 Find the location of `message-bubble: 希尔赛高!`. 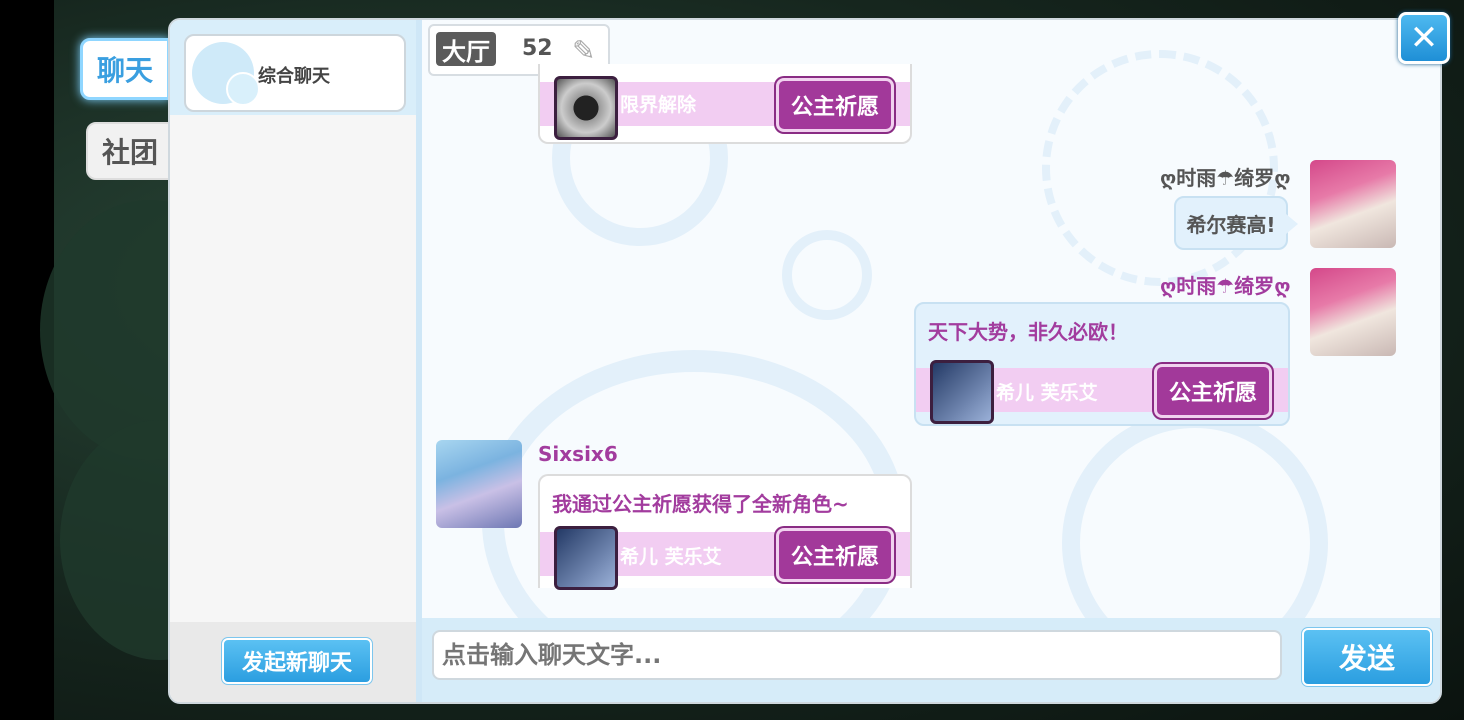

message-bubble: 希尔赛高! is located at coordinates (1236, 223).